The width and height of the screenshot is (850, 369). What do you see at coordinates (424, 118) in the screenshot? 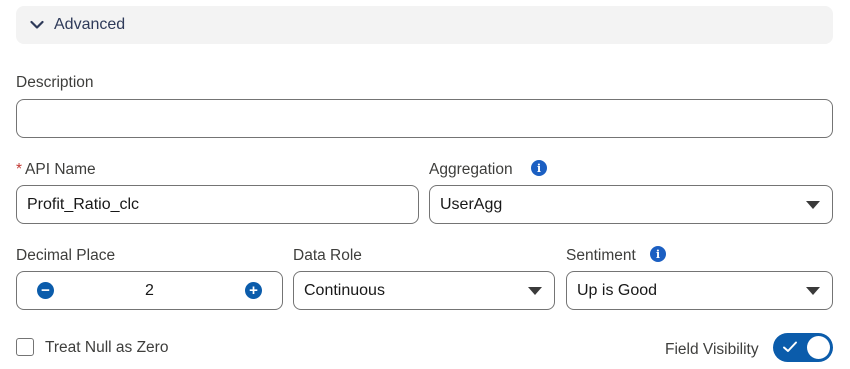
I see `description-field` at bounding box center [424, 118].